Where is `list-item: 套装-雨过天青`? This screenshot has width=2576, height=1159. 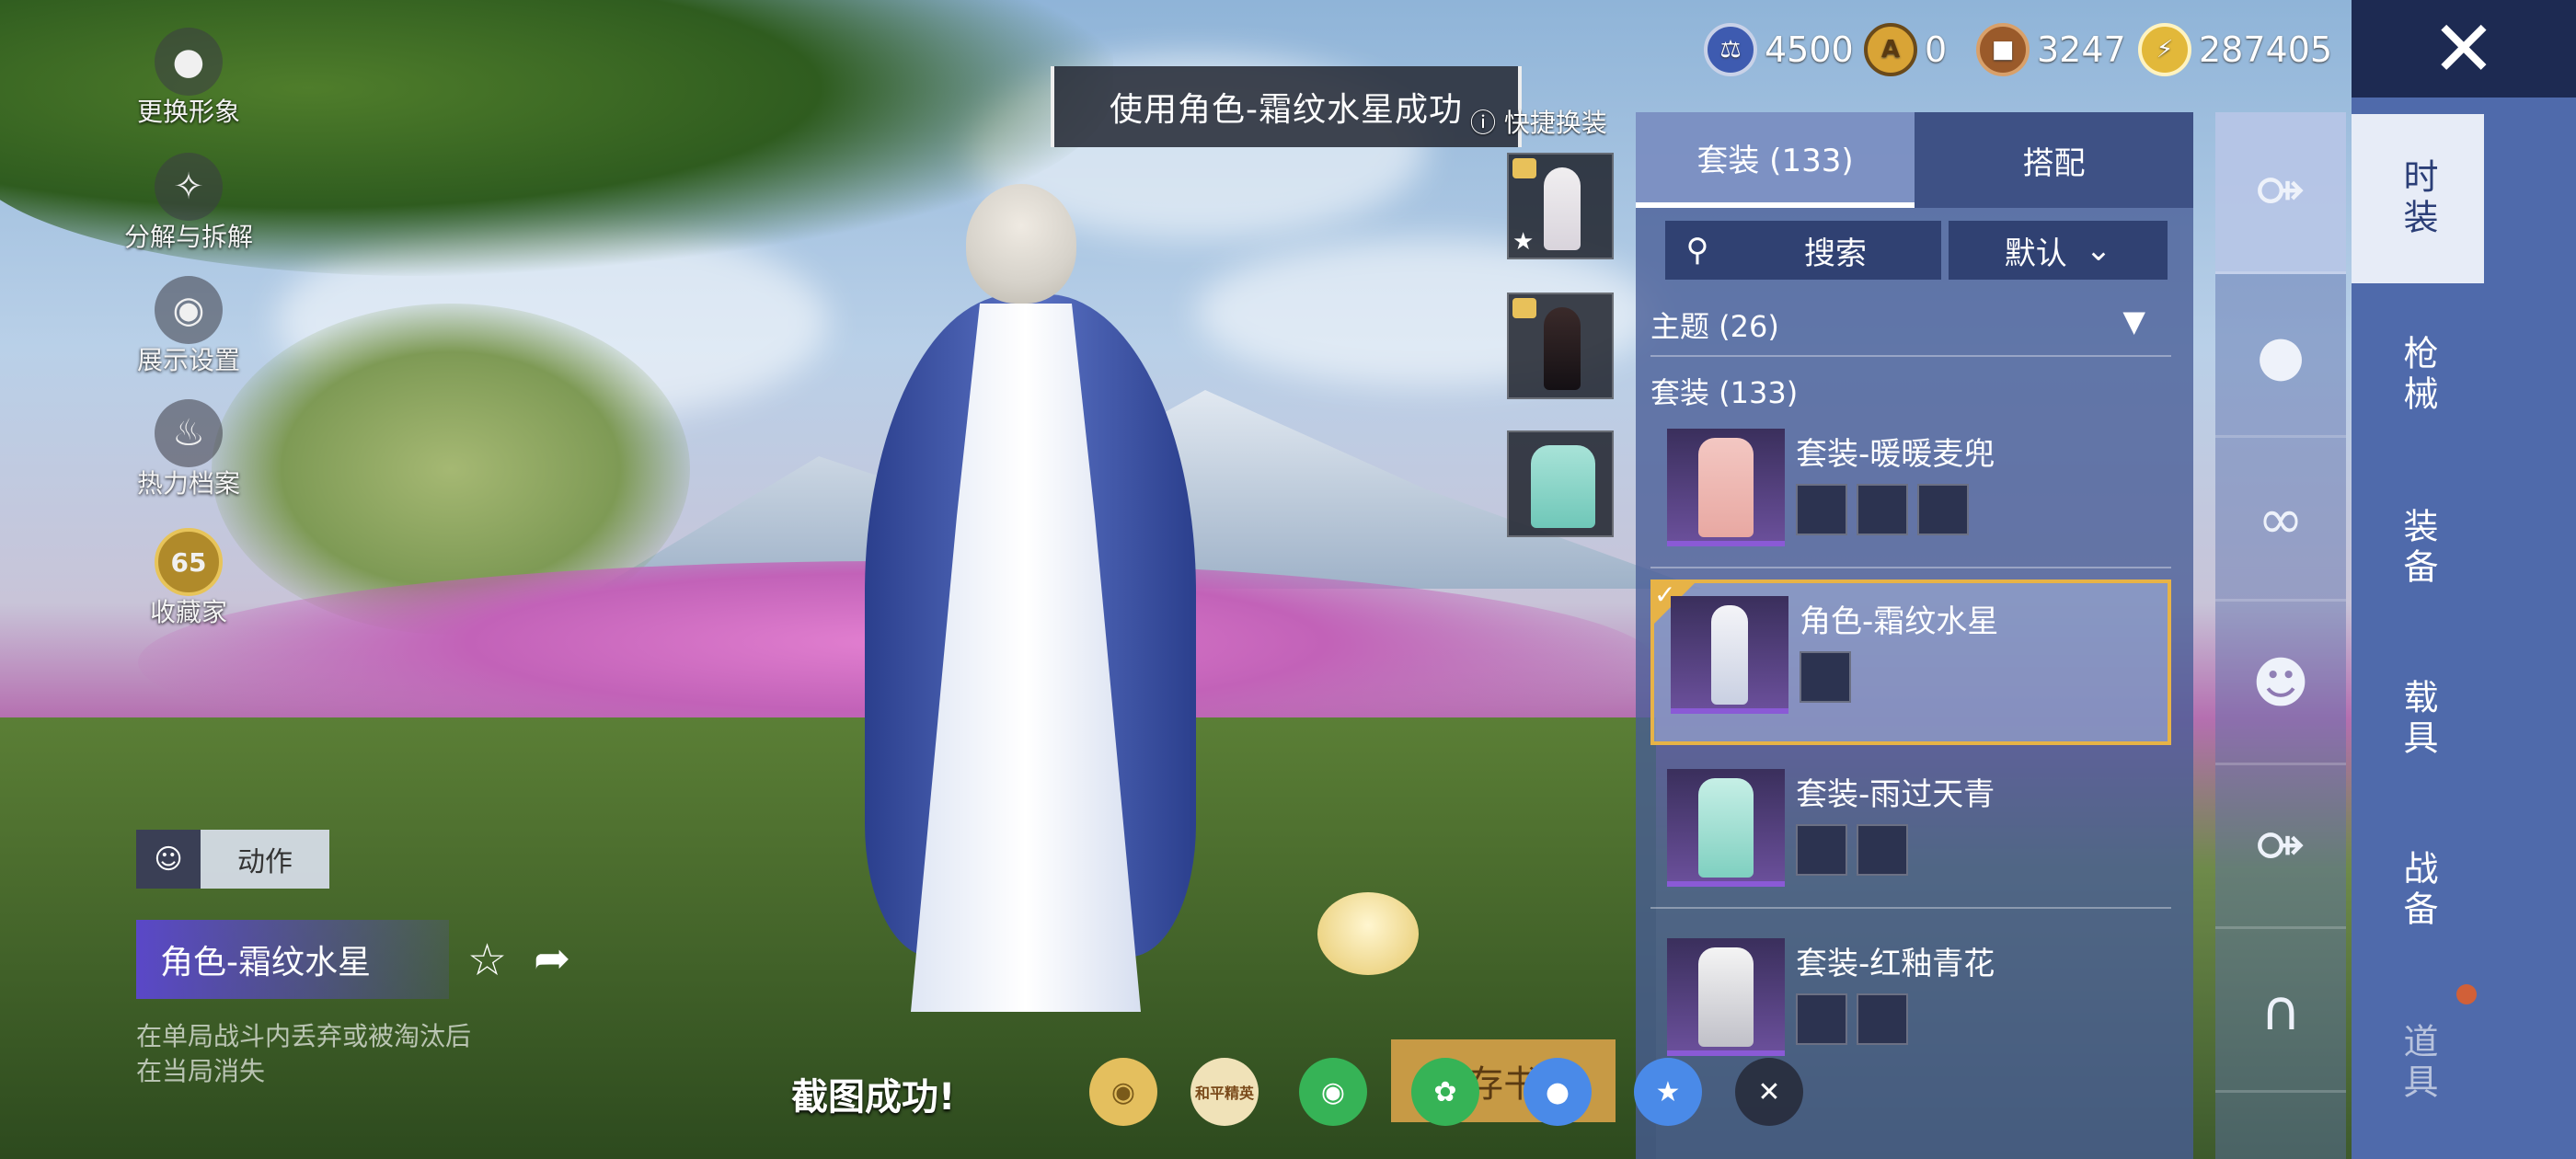 list-item: 套装-雨过天青 is located at coordinates (1910, 839).